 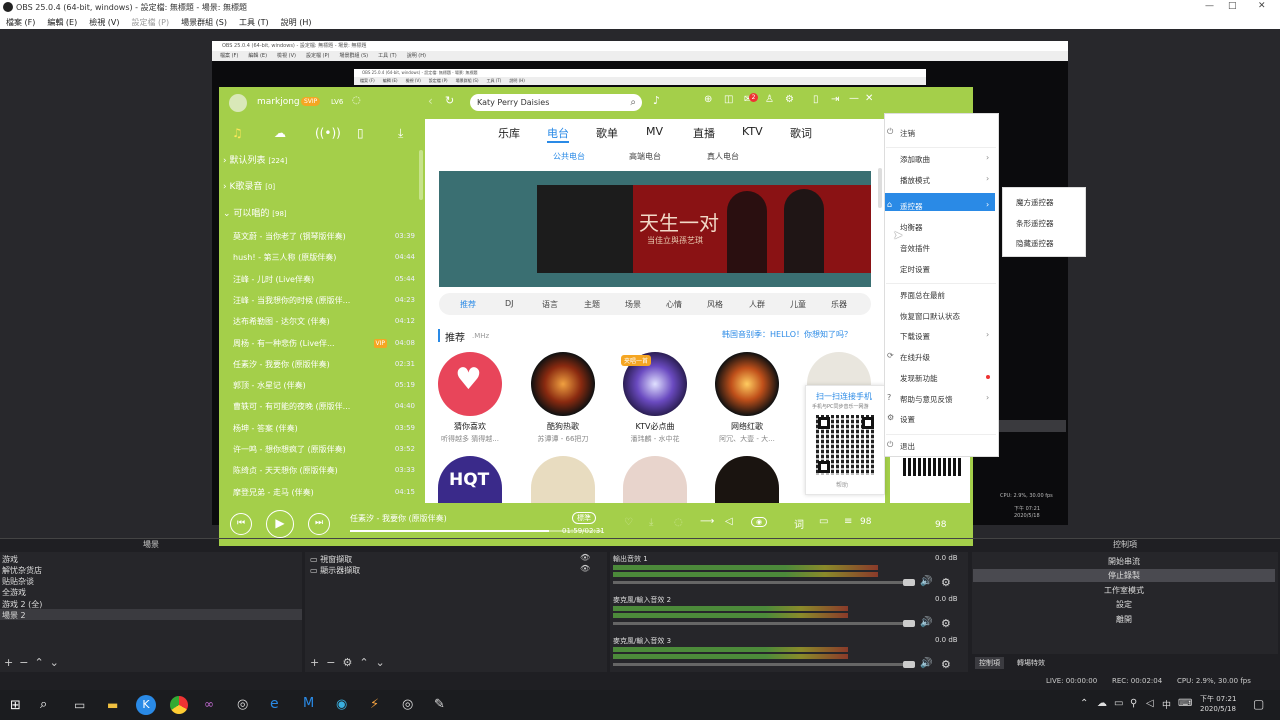 What do you see at coordinates (324, 300) in the screenshot?
I see `song-row: 汪峰 - 当我想你的时候 (原版伴... 04:23` at bounding box center [324, 300].